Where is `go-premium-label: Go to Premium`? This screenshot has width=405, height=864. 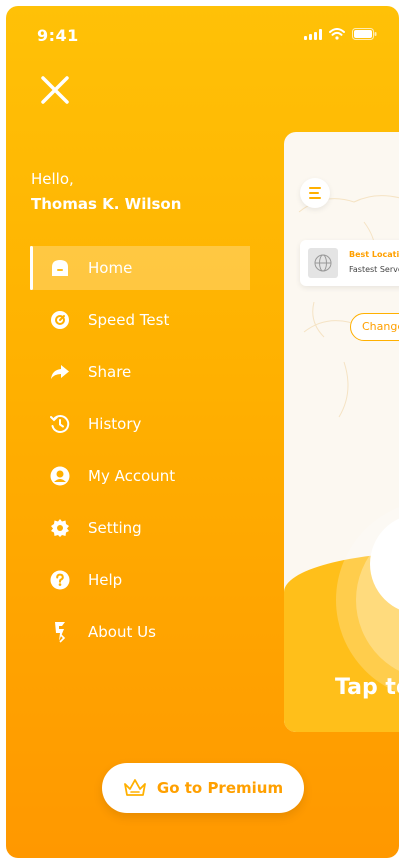
go-premium-label: Go to Premium is located at coordinates (220, 788).